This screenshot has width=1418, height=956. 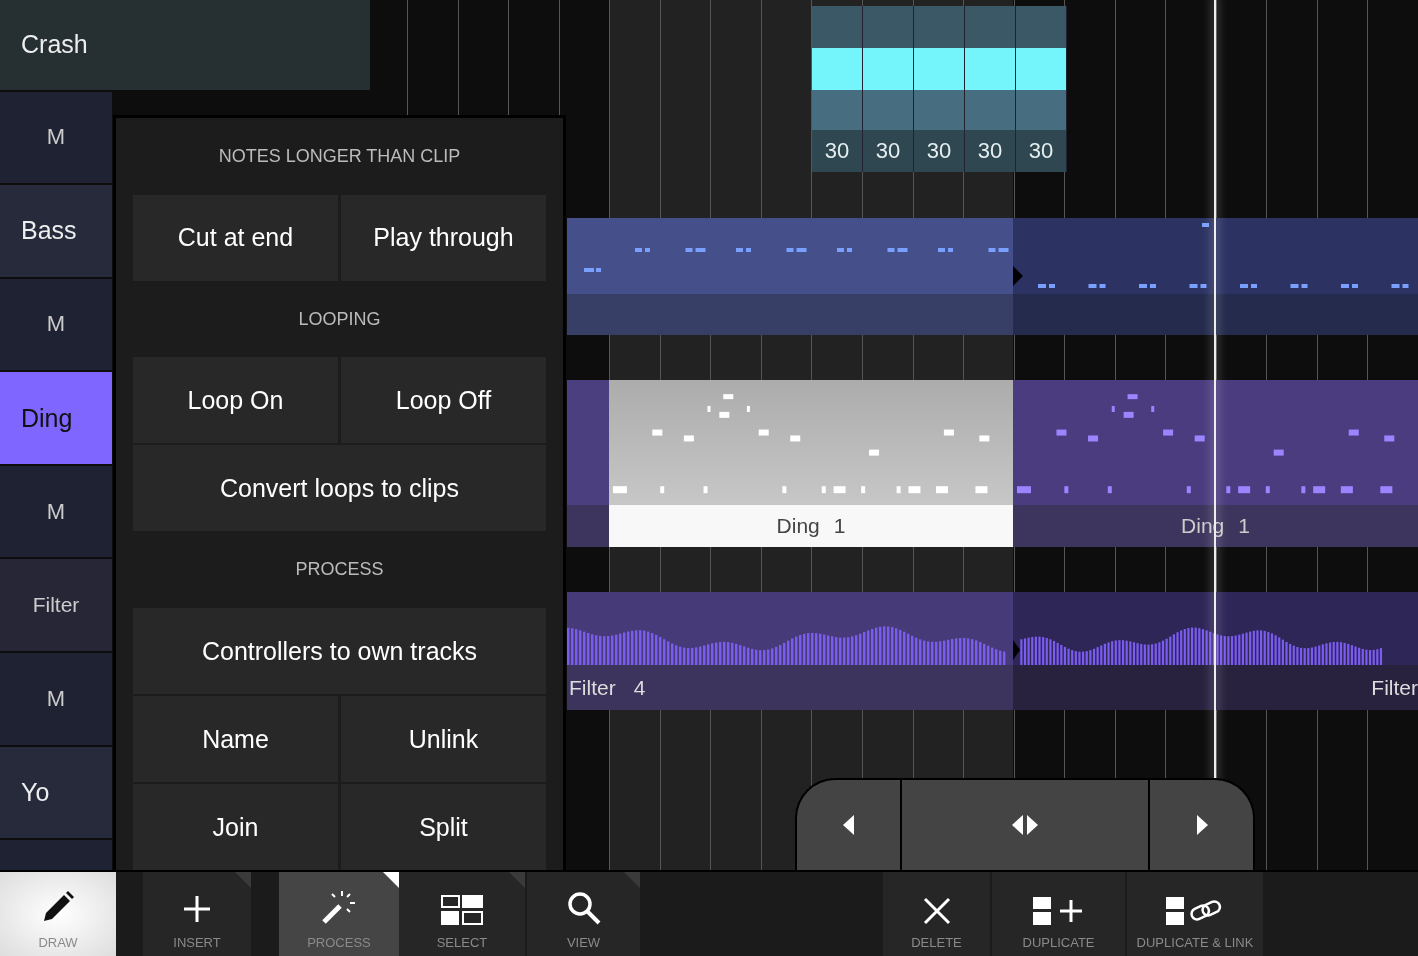 I want to click on nudge-right-button, so click(x=1201, y=825).